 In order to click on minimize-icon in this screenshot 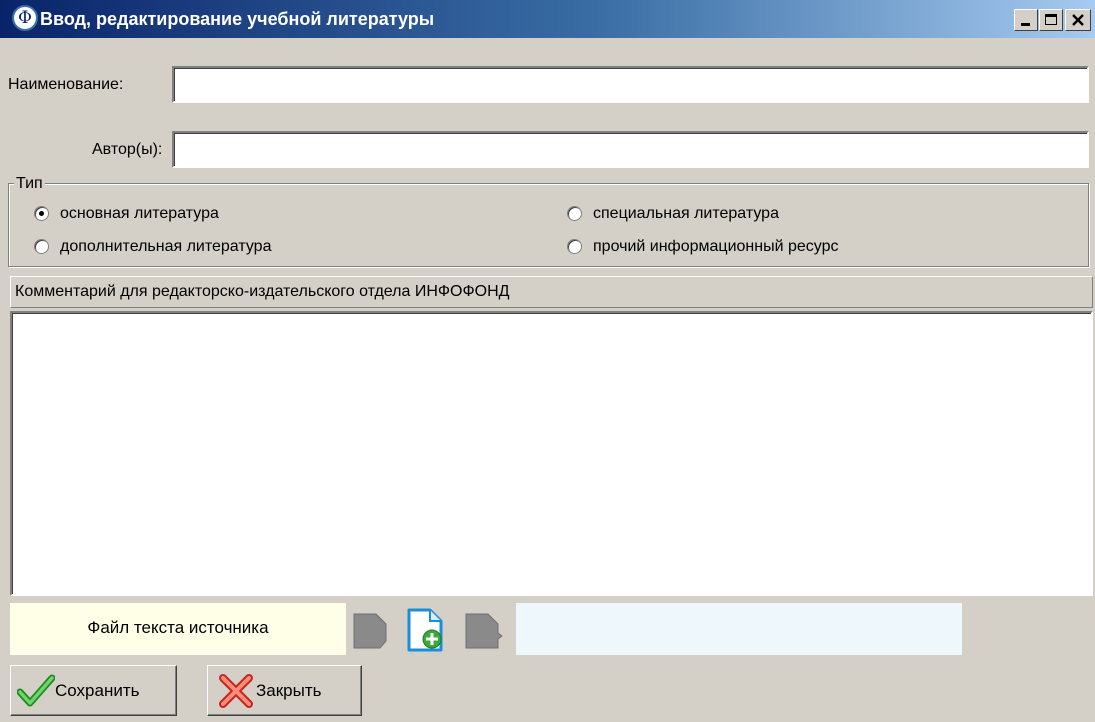, I will do `click(1025, 24)`.